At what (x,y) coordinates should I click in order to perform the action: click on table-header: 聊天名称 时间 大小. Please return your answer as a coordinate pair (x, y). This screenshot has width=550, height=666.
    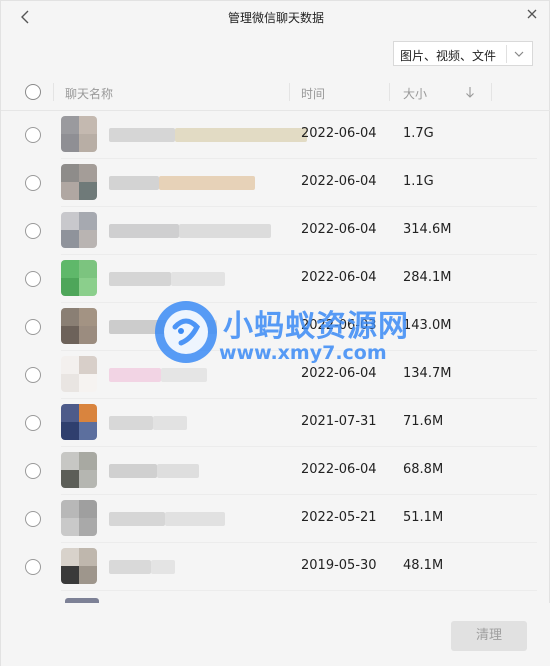
    Looking at the image, I should click on (275, 93).